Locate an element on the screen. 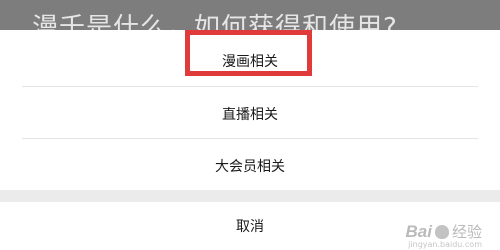 Image resolution: width=500 pixels, height=250 pixels. watermark-logo-text: Bai is located at coordinates (418, 231).